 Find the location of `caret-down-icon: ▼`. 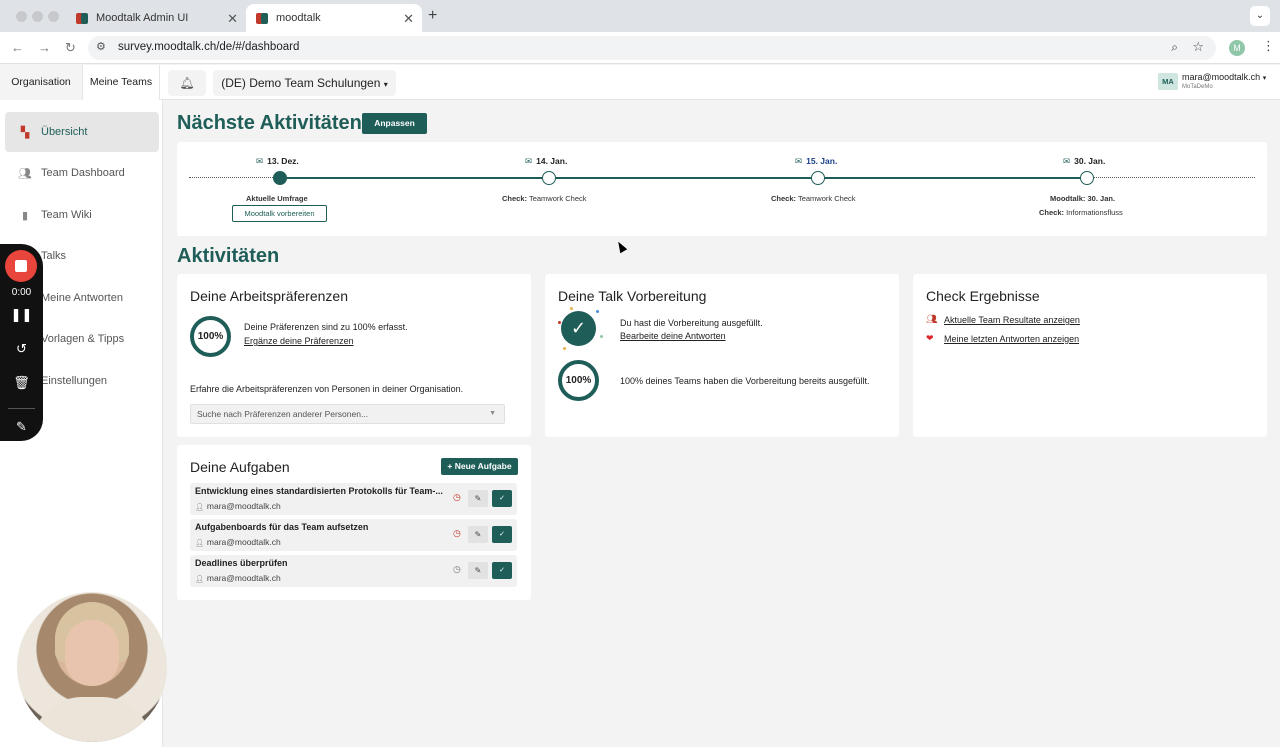

caret-down-icon: ▼ is located at coordinates (492, 413).